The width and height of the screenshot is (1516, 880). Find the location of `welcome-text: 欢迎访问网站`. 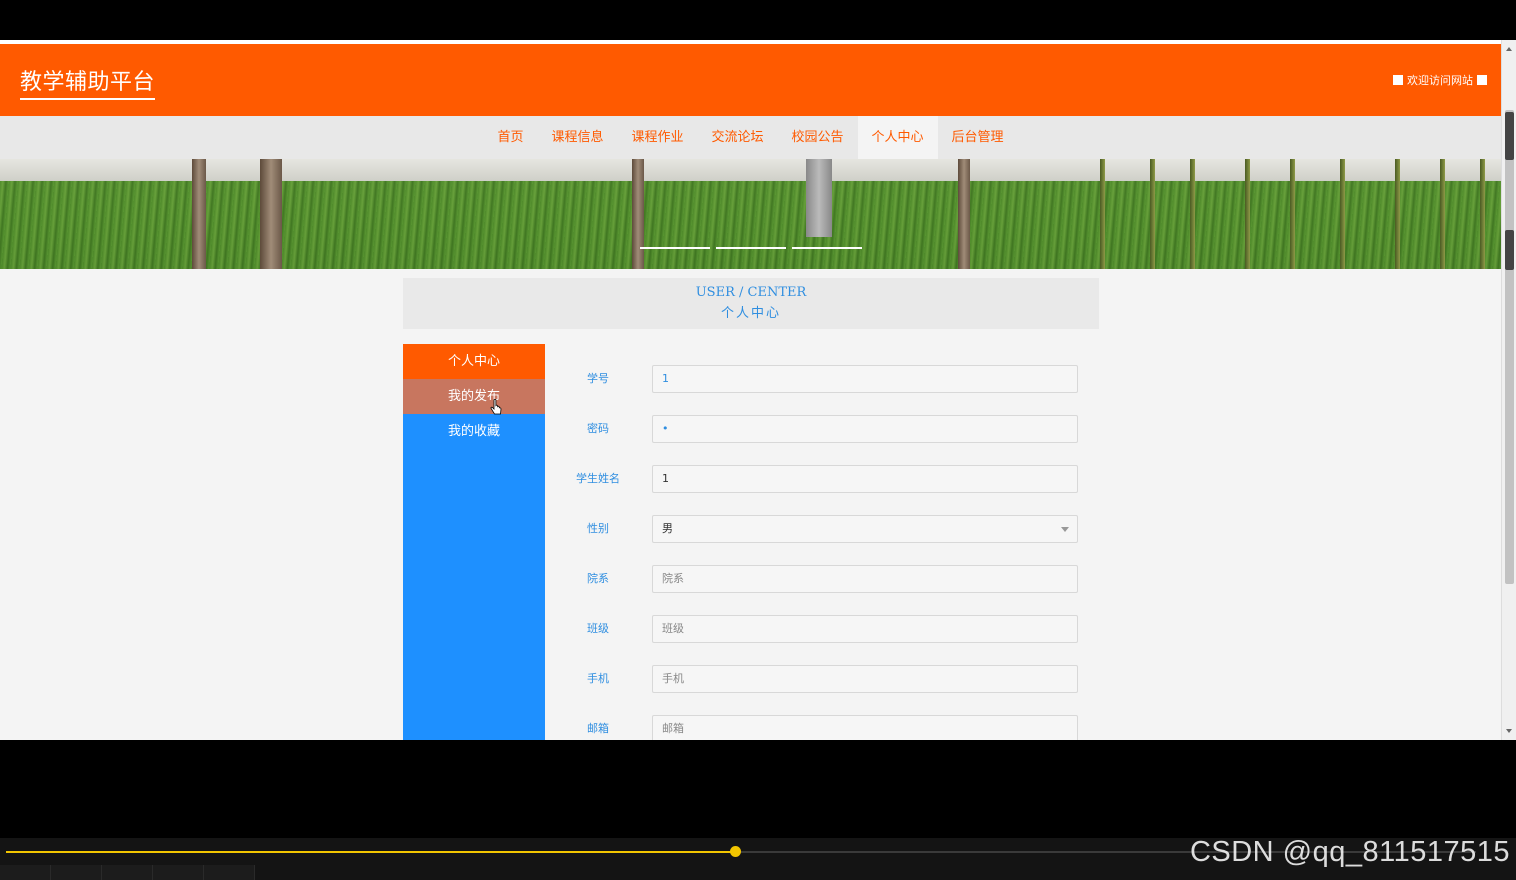

welcome-text: 欢迎访问网站 is located at coordinates (1440, 80).